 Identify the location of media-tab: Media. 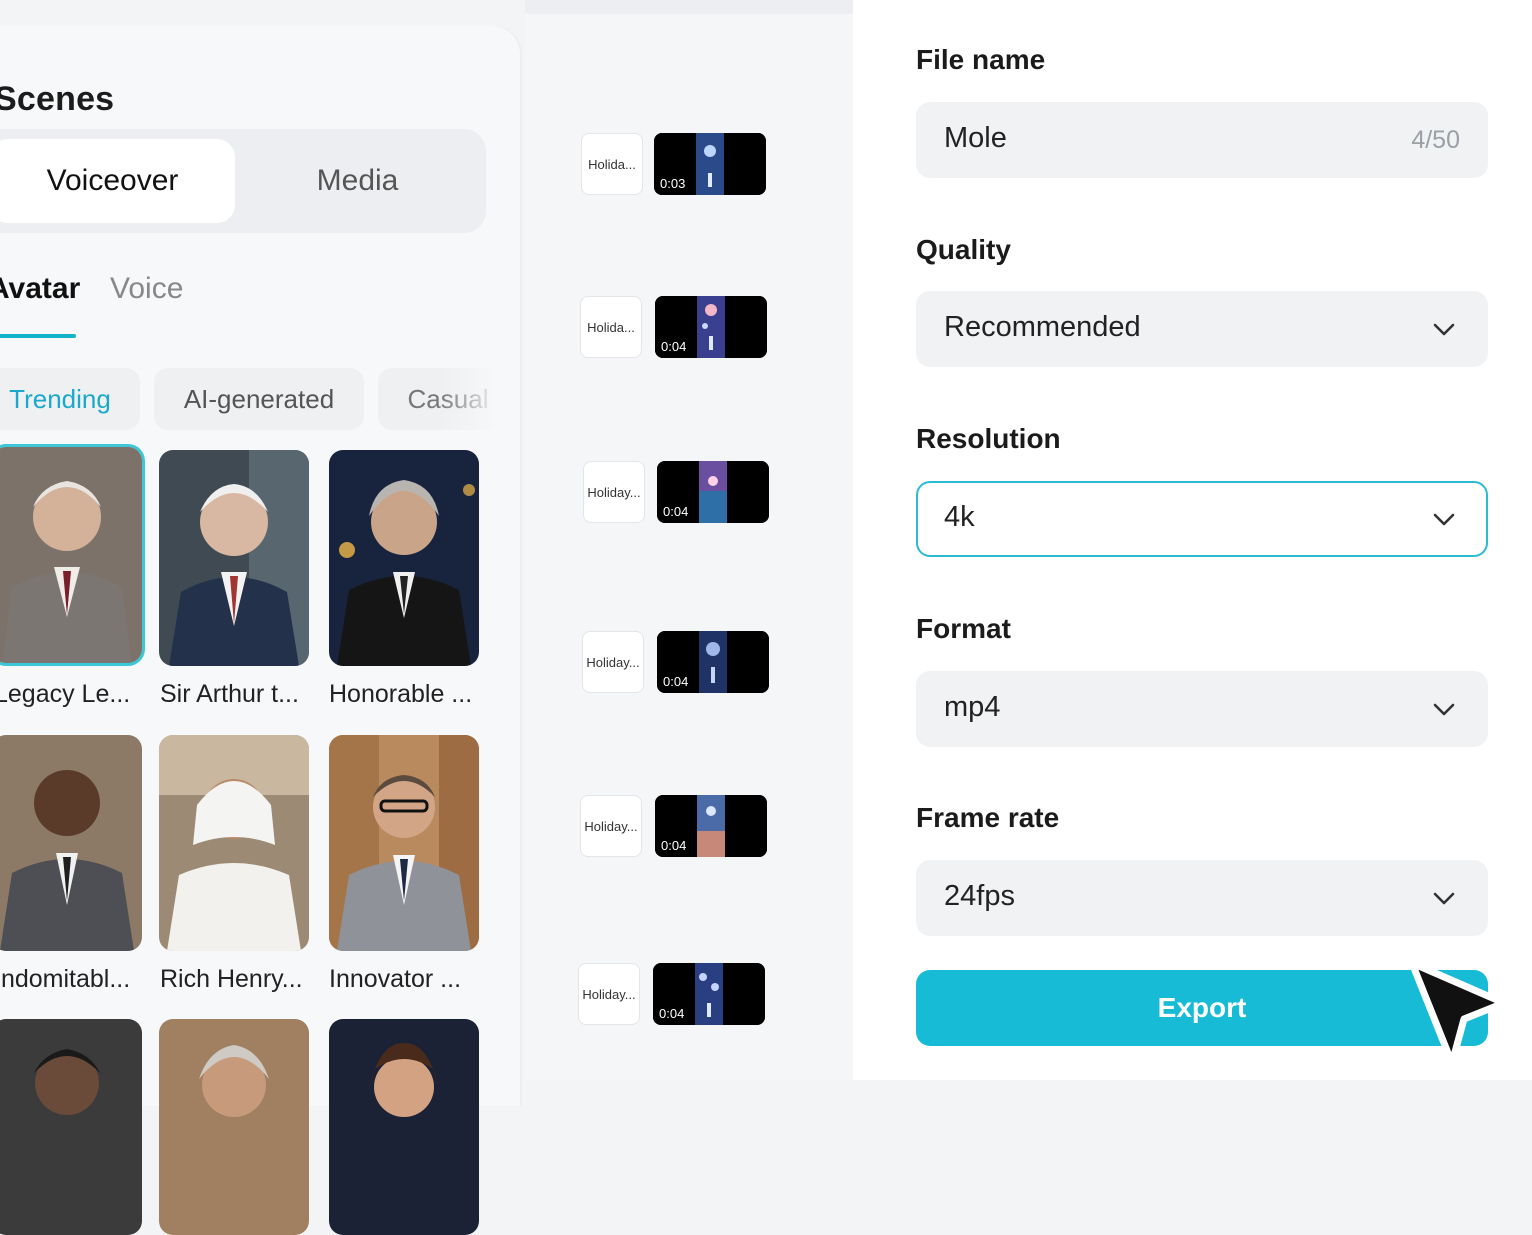
(357, 181).